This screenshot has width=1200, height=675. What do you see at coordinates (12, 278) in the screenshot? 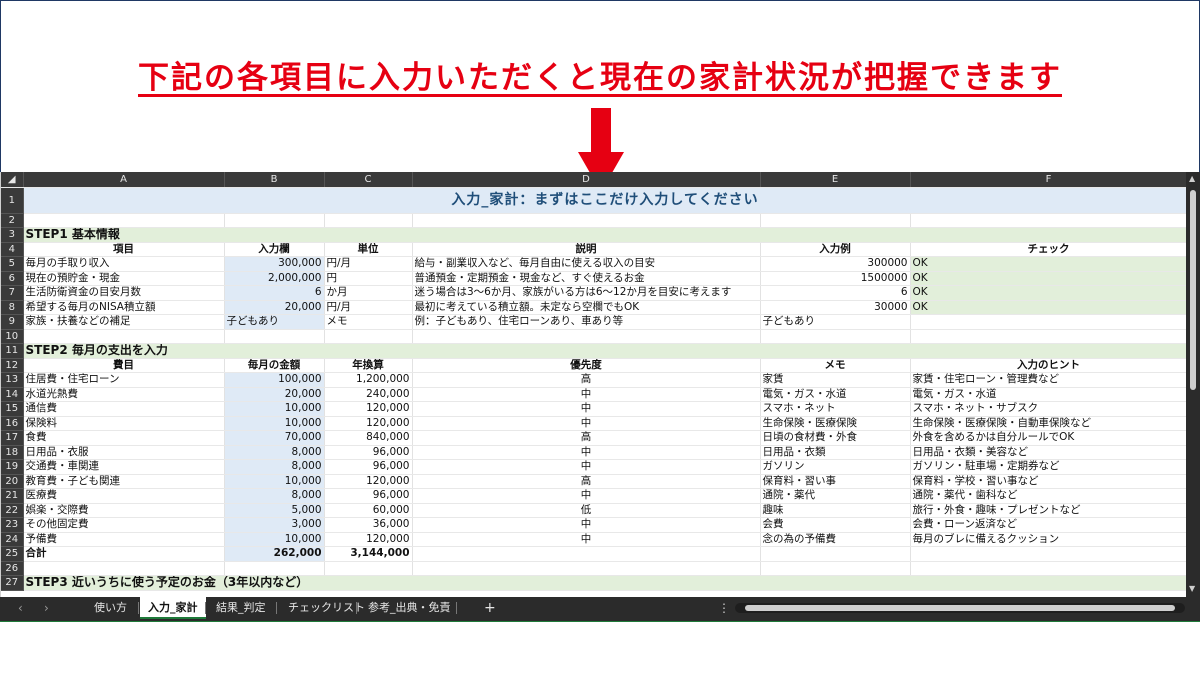
I see `row-header: 6` at bounding box center [12, 278].